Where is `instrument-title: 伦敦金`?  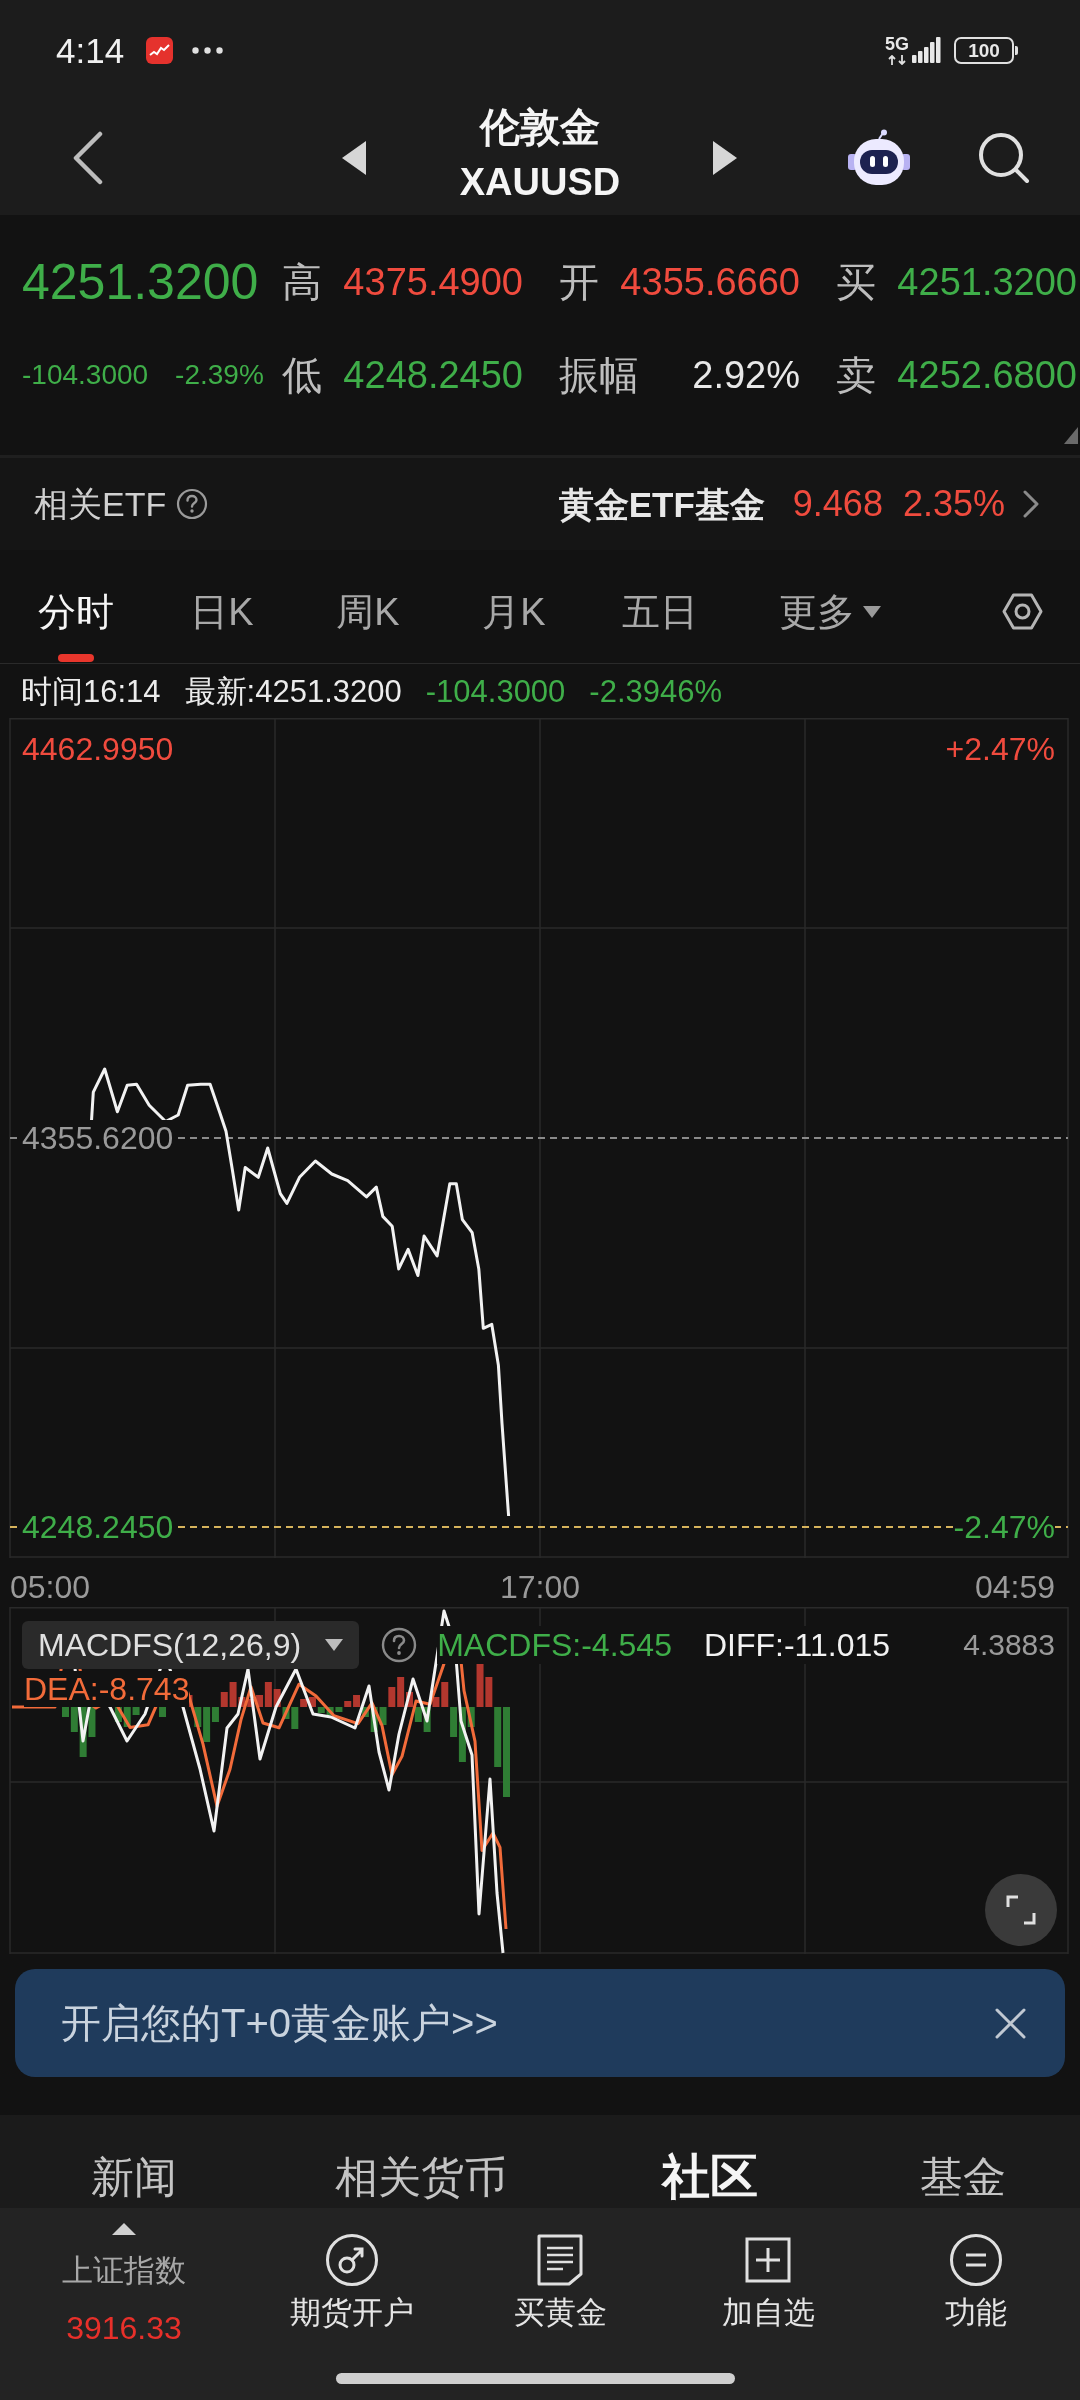
instrument-title: 伦敦金 is located at coordinates (540, 127).